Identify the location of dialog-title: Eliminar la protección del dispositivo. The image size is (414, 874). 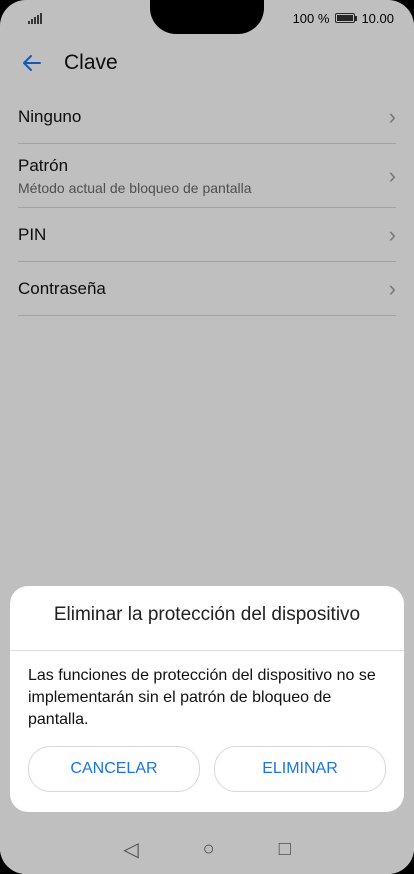
(207, 614).